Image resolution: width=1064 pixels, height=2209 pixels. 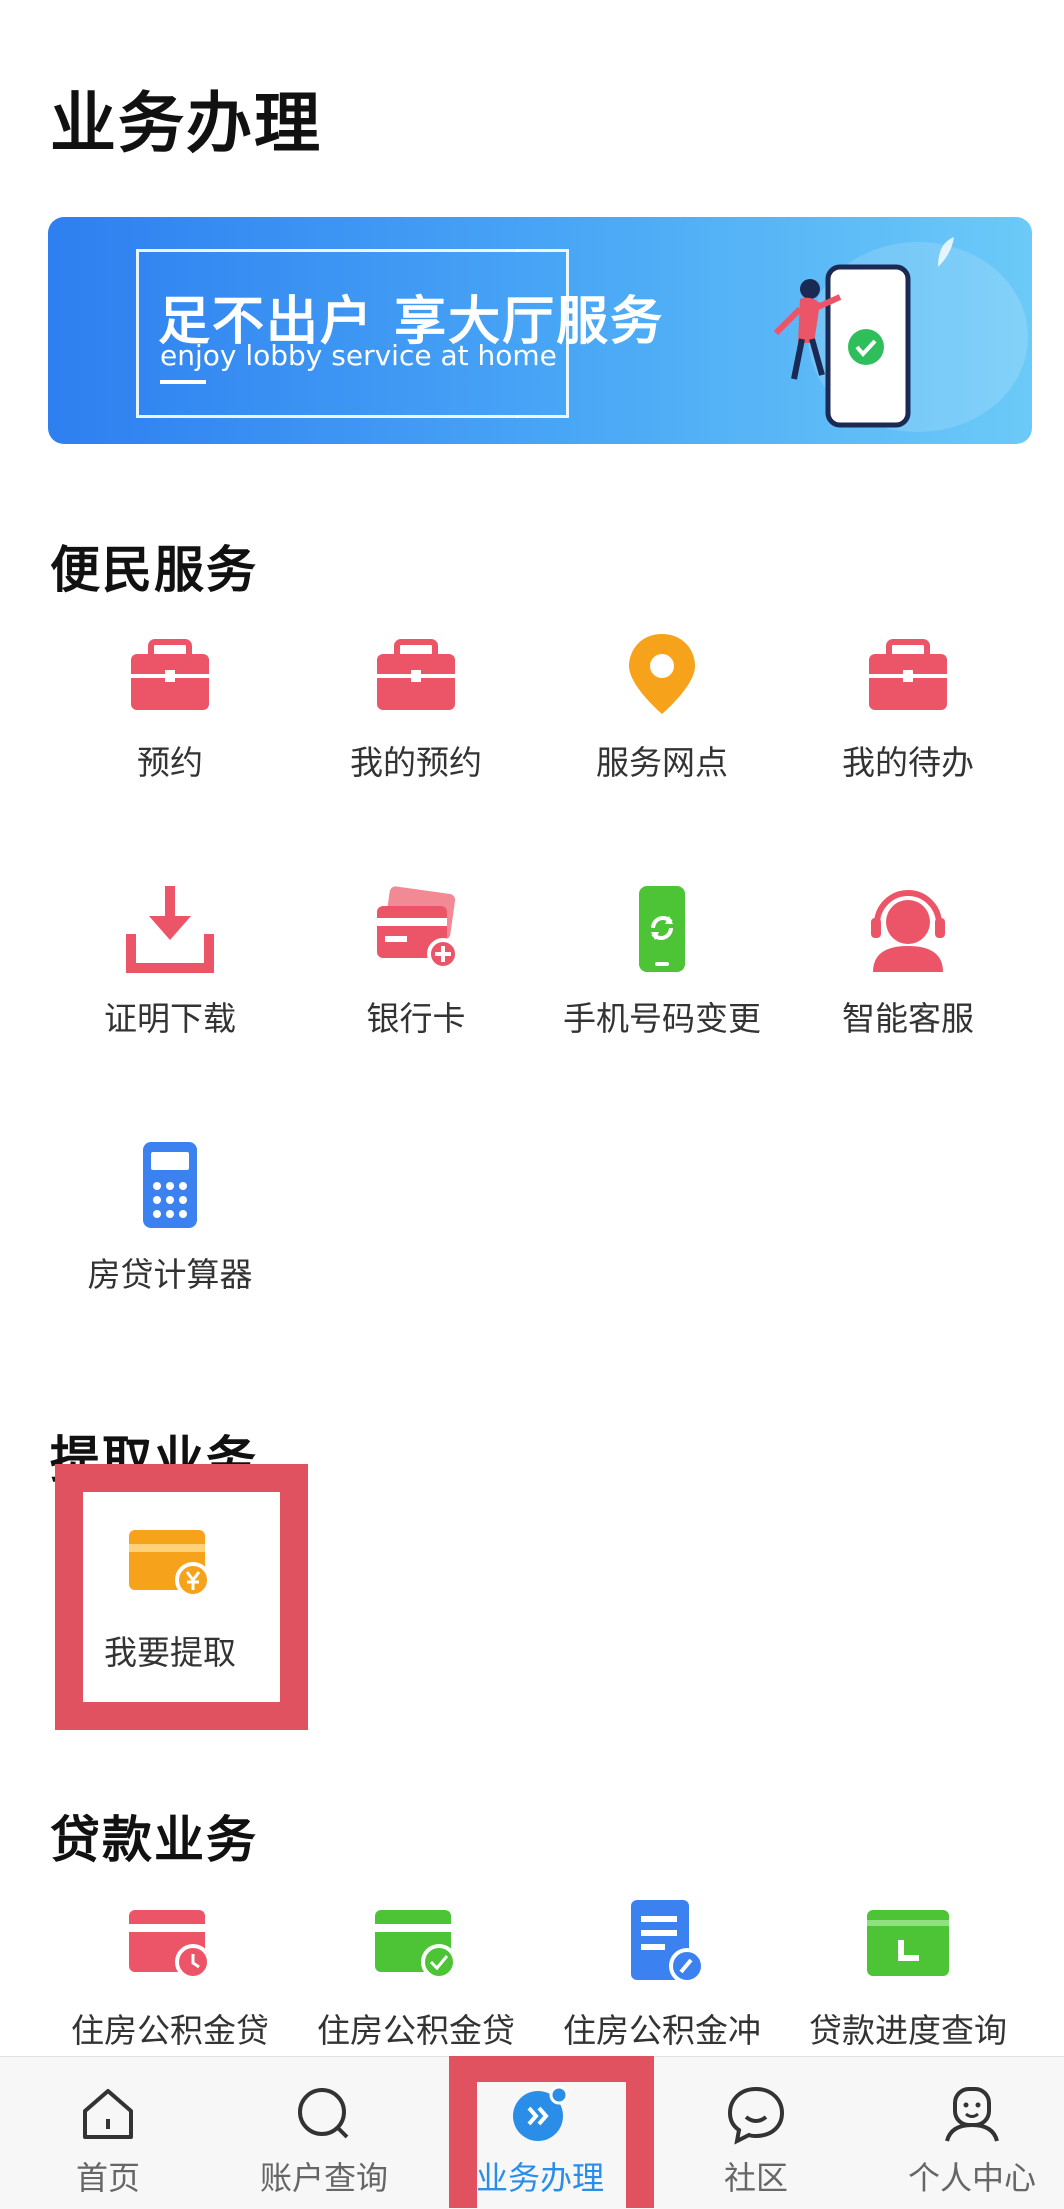 I want to click on banner-underline, so click(x=183, y=382).